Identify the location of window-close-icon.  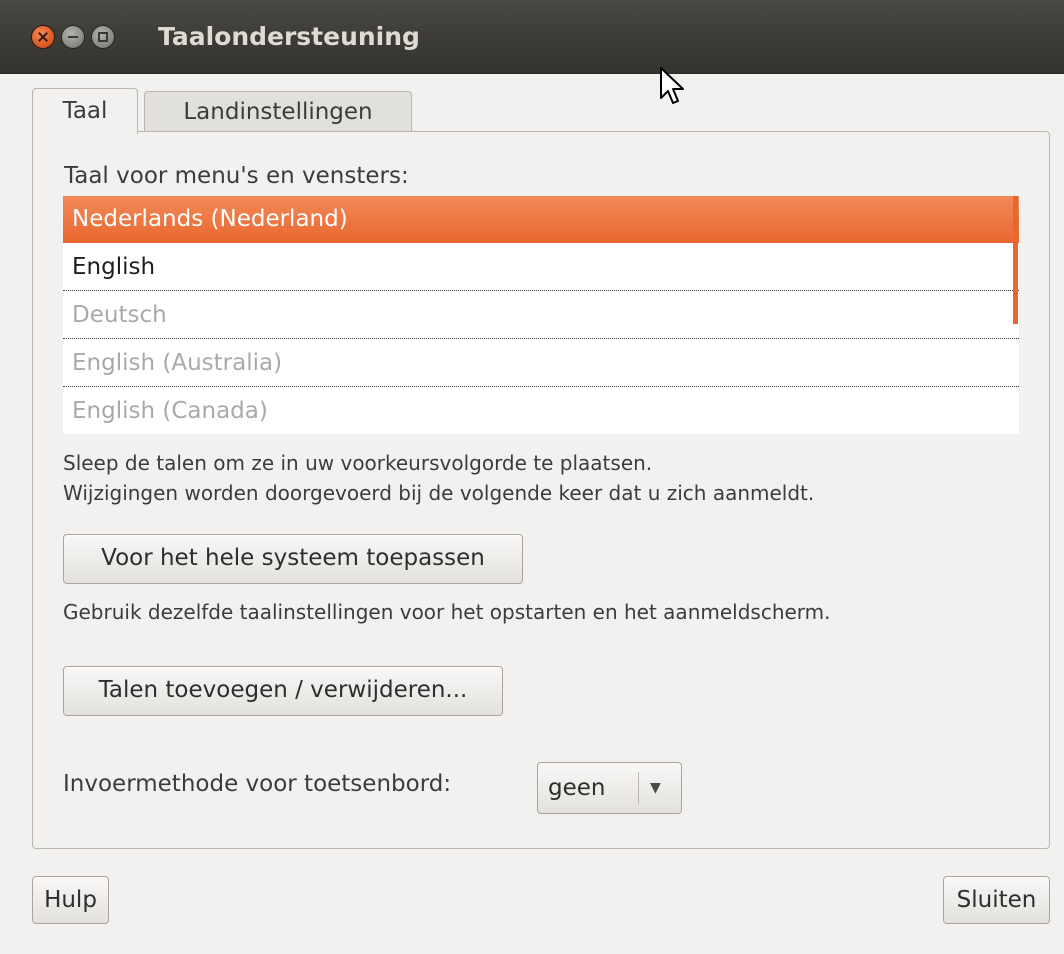
(43, 37).